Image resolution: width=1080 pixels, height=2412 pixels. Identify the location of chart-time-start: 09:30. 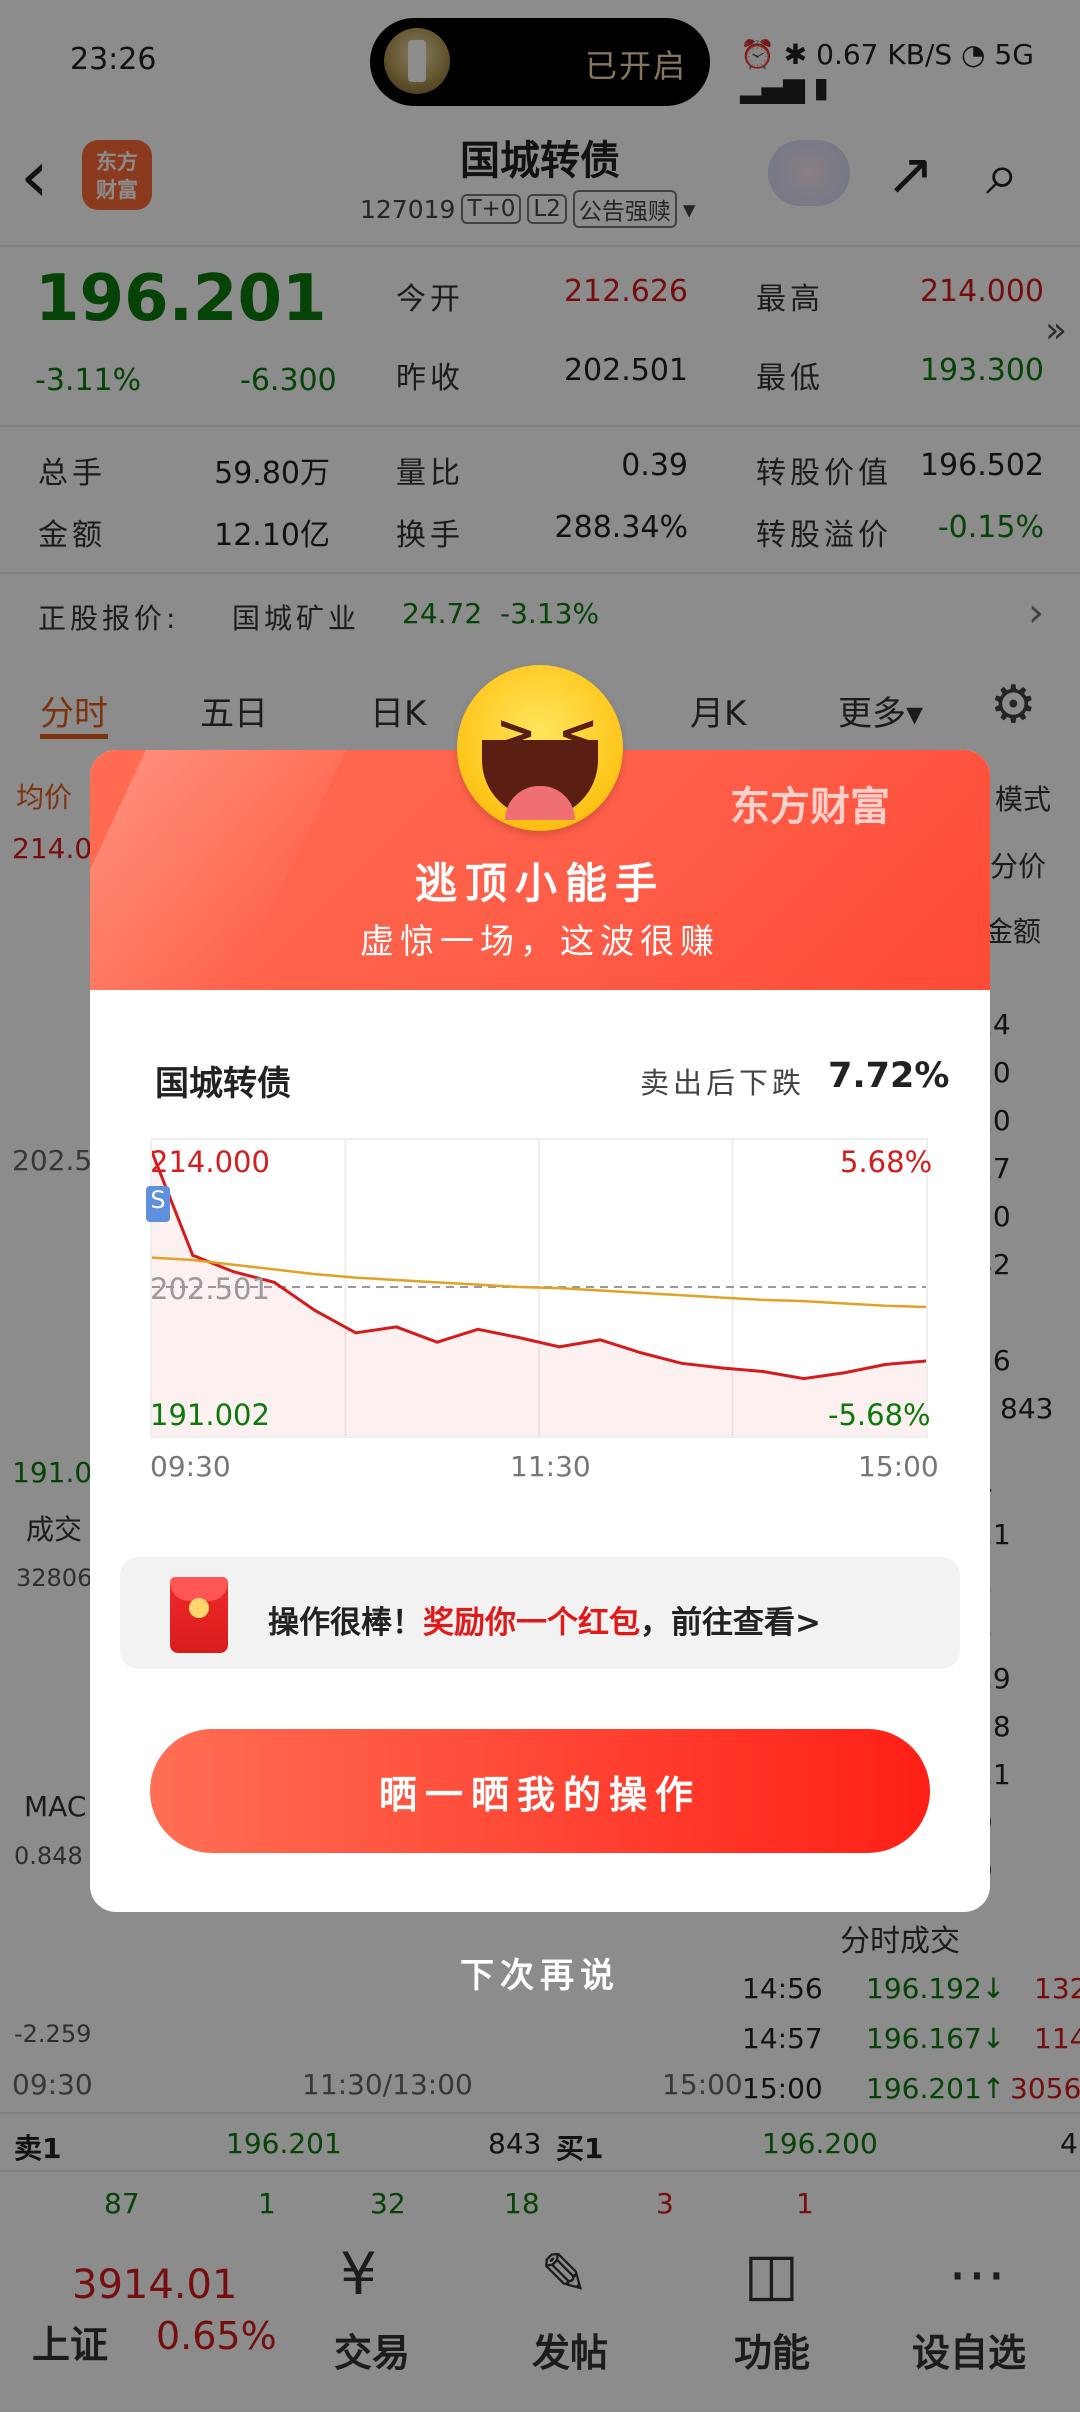
(190, 1466).